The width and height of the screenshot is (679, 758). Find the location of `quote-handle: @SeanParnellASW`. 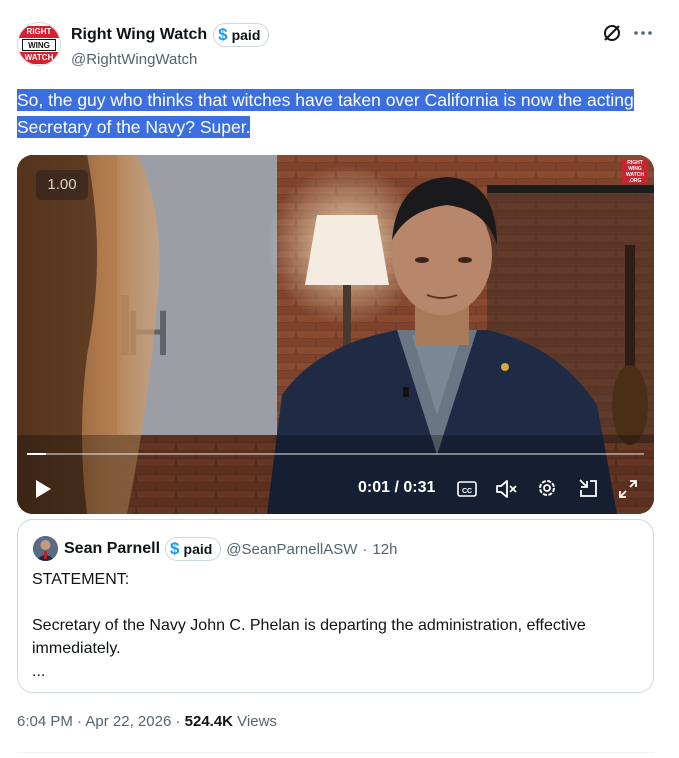

quote-handle: @SeanParnellASW is located at coordinates (291, 549).